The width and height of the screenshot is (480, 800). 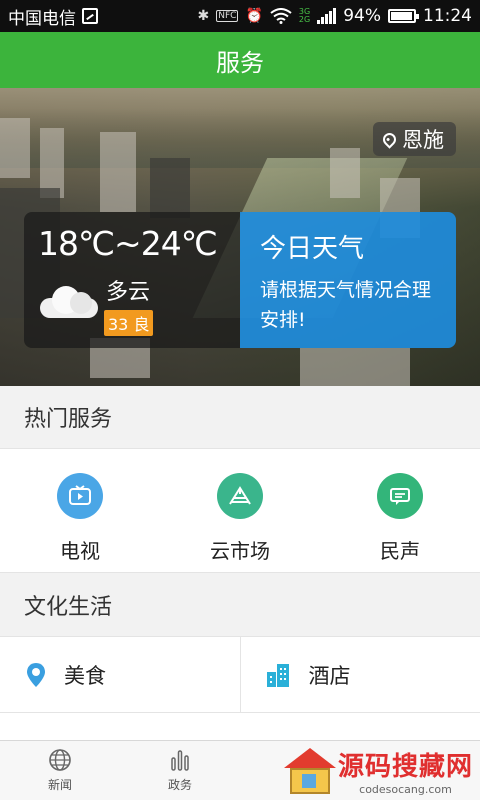 What do you see at coordinates (400, 496) in the screenshot?
I see `chat-icon` at bounding box center [400, 496].